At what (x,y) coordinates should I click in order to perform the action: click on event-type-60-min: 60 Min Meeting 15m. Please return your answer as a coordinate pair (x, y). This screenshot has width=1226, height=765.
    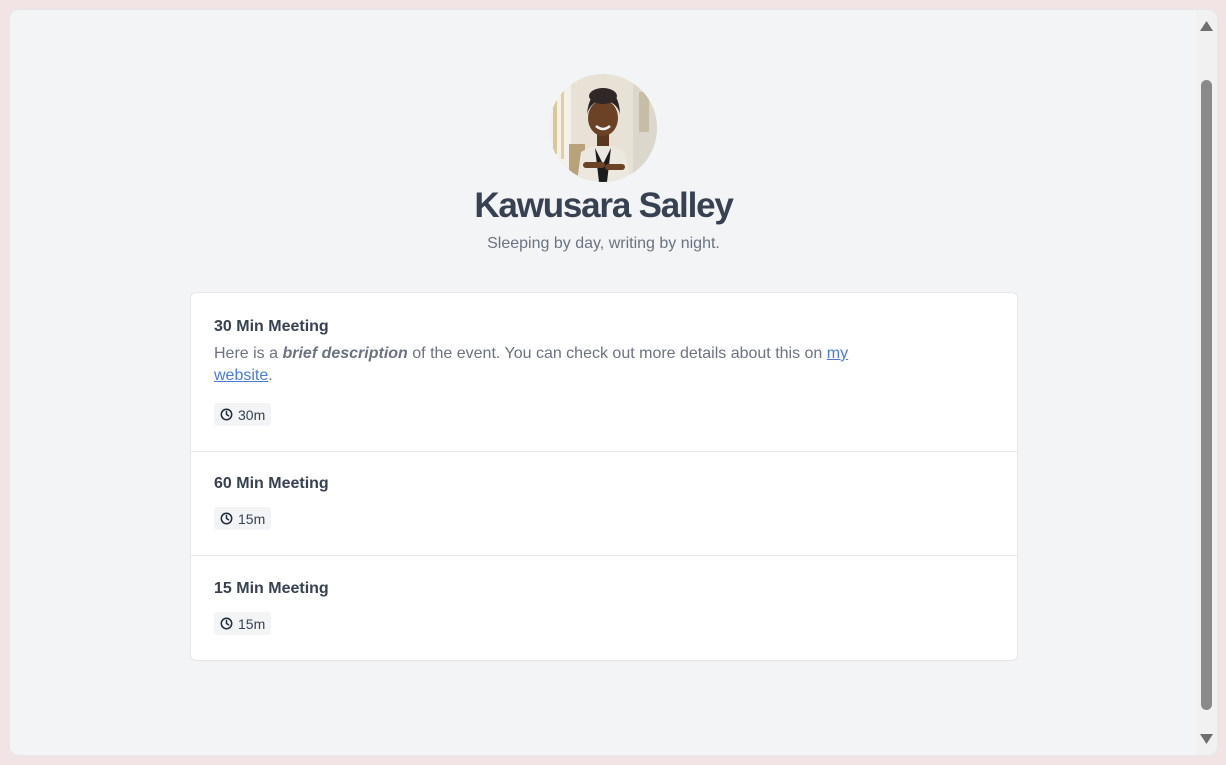
    Looking at the image, I should click on (604, 504).